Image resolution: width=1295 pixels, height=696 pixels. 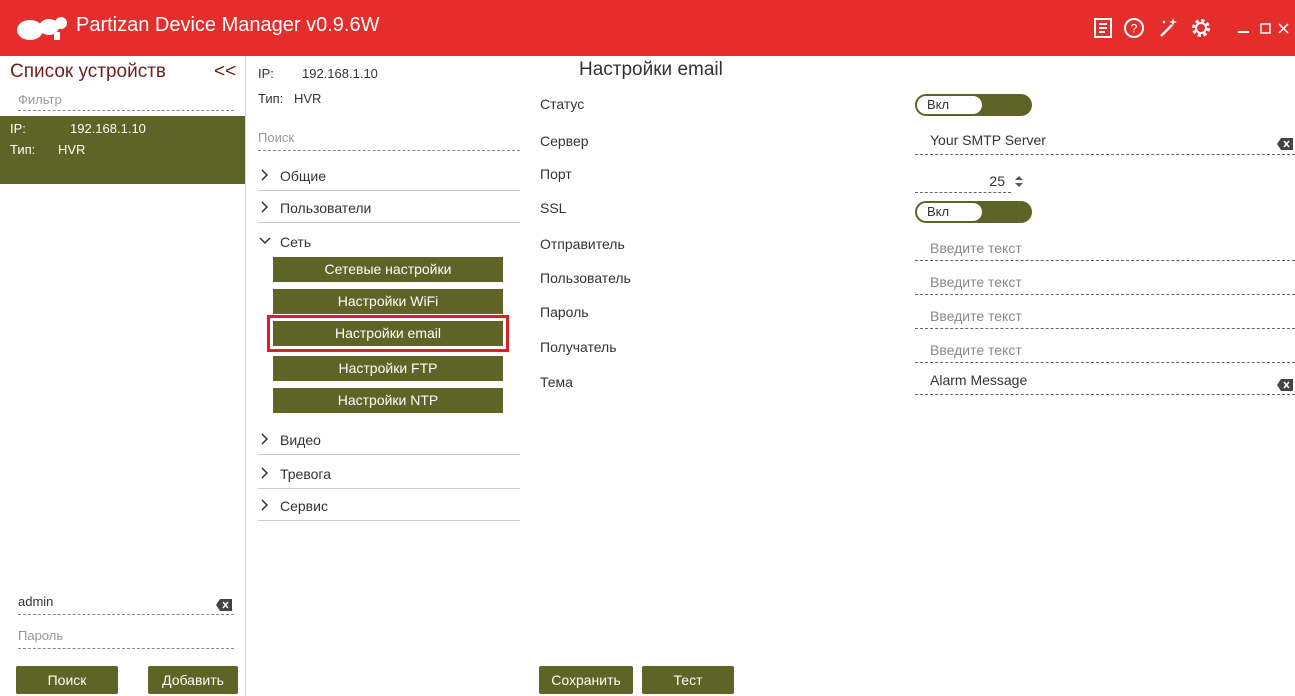 What do you see at coordinates (266, 73) in the screenshot?
I see `ip-label: IP:` at bounding box center [266, 73].